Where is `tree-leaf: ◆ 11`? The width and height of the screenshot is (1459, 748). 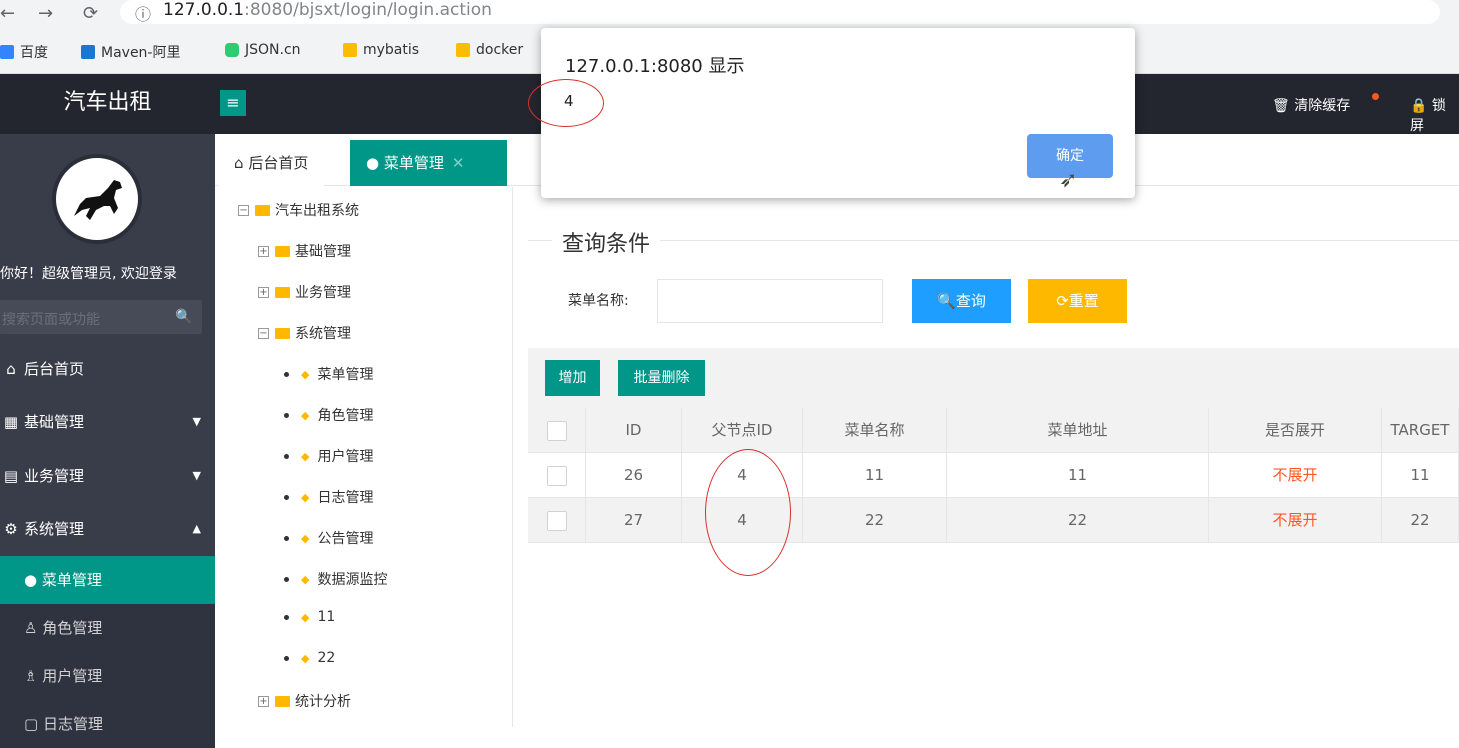
tree-leaf: ◆ 11 is located at coordinates (309, 617).